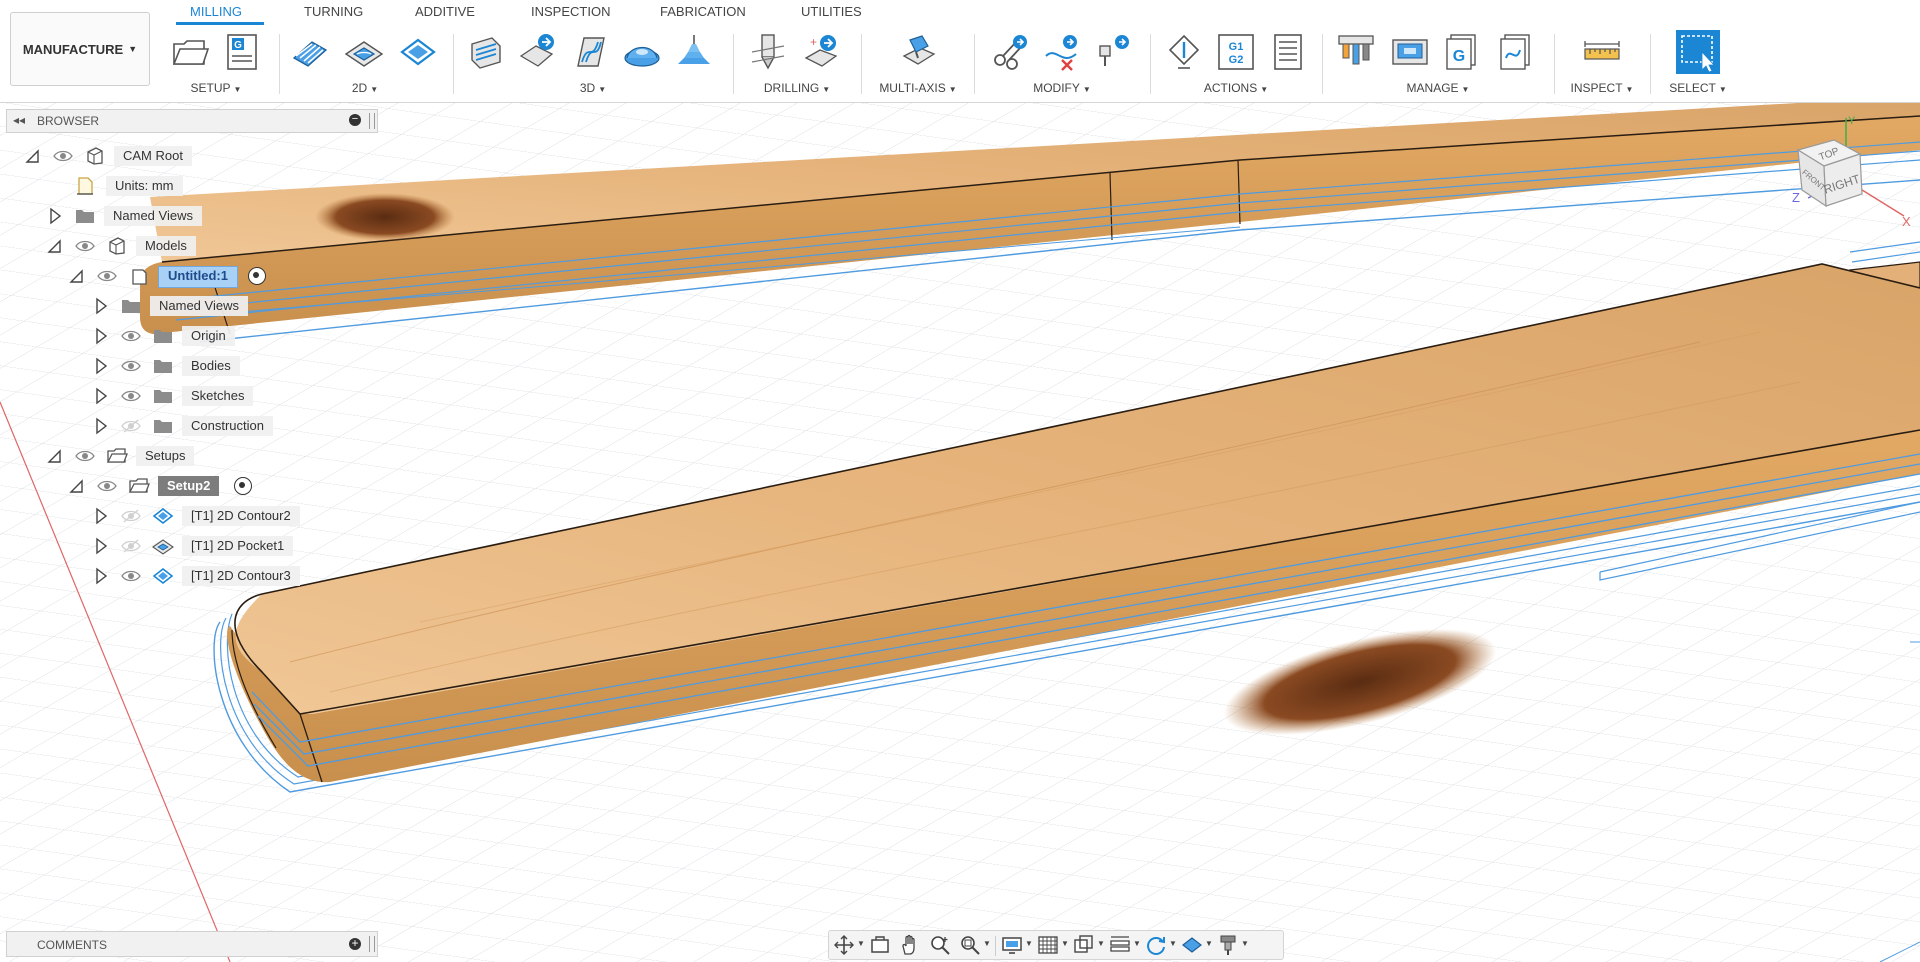 This screenshot has width=1920, height=962. I want to click on look-at-icon, so click(880, 945).